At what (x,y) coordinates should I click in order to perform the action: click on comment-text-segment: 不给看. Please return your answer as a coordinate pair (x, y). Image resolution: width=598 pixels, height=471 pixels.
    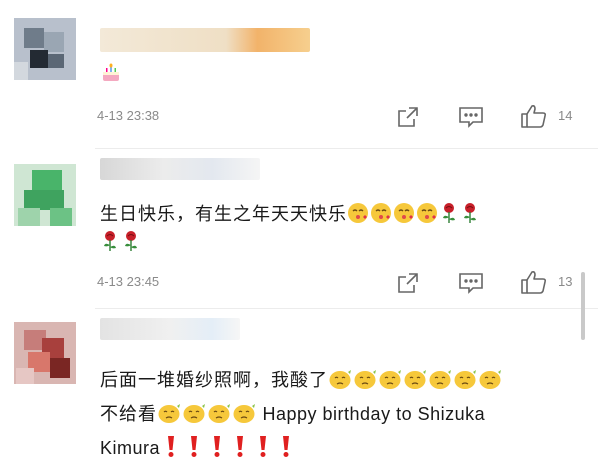
    Looking at the image, I should click on (128, 414).